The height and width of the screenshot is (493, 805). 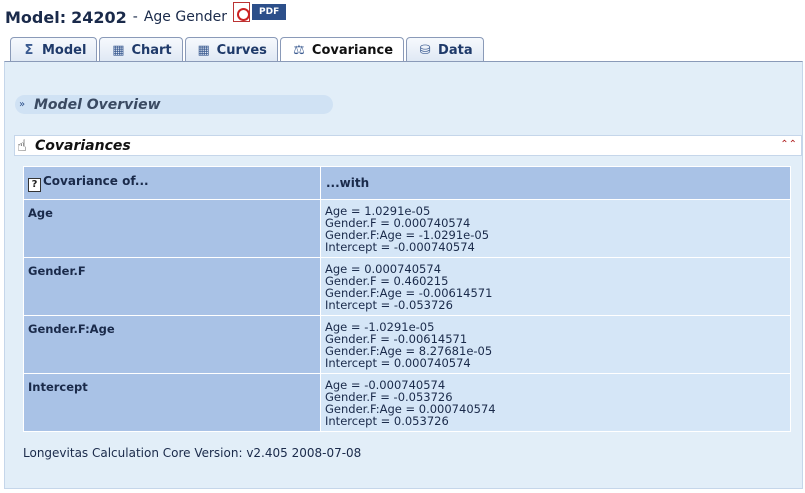 What do you see at coordinates (352, 50) in the screenshot?
I see `tab-label: Covariance` at bounding box center [352, 50].